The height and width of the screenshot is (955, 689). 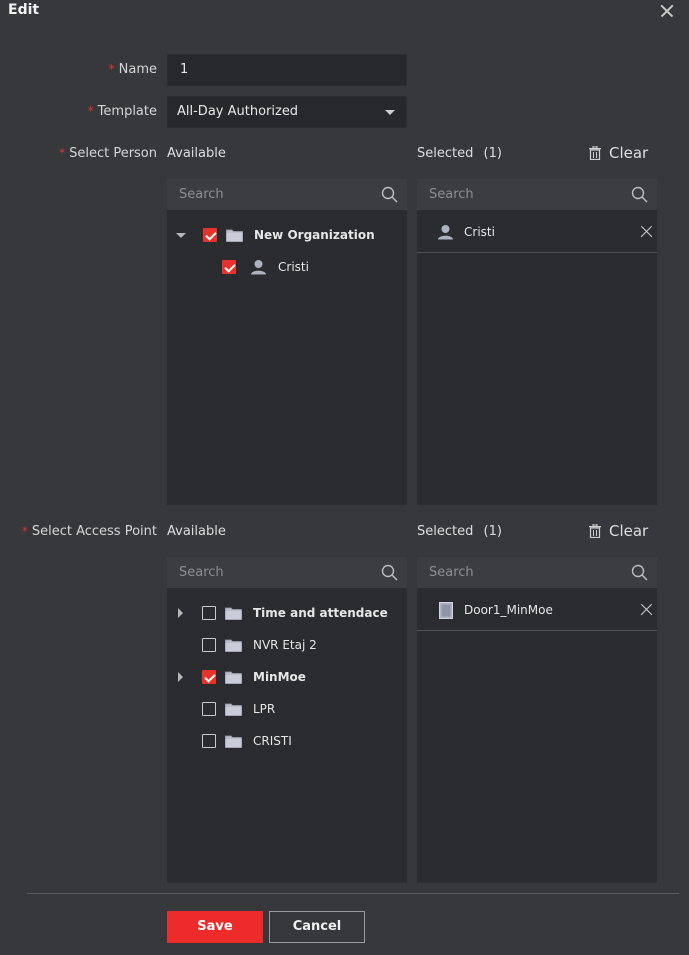 I want to click on tree-node-label: New Organization, so click(x=314, y=235).